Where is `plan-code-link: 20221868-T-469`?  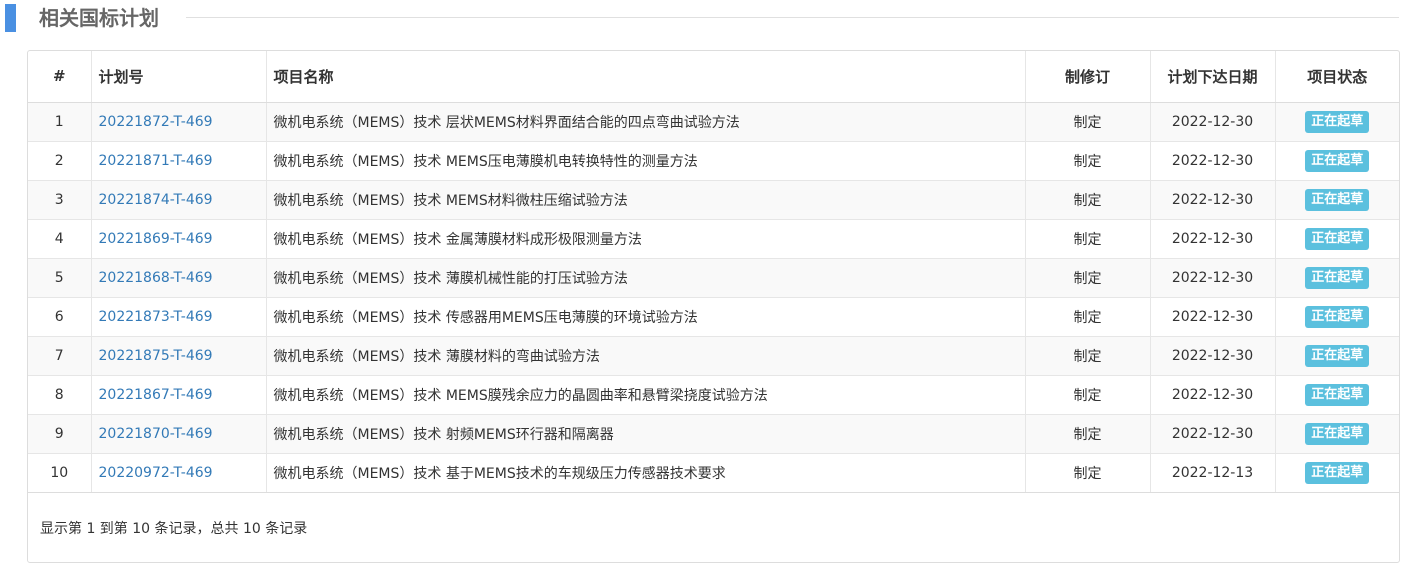 plan-code-link: 20221868-T-469 is located at coordinates (156, 278).